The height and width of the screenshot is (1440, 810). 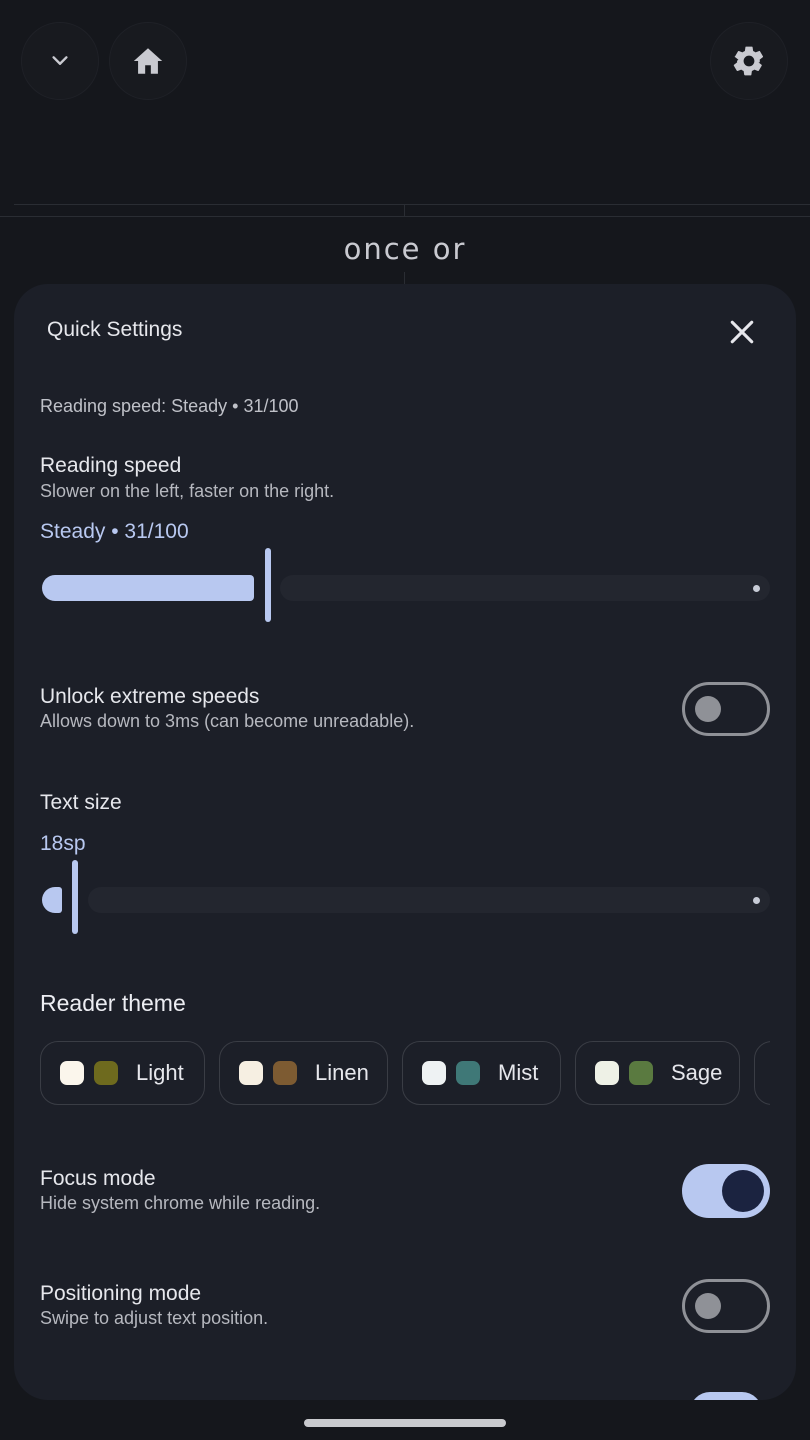 What do you see at coordinates (726, 1396) in the screenshot?
I see `next-setting-toggle` at bounding box center [726, 1396].